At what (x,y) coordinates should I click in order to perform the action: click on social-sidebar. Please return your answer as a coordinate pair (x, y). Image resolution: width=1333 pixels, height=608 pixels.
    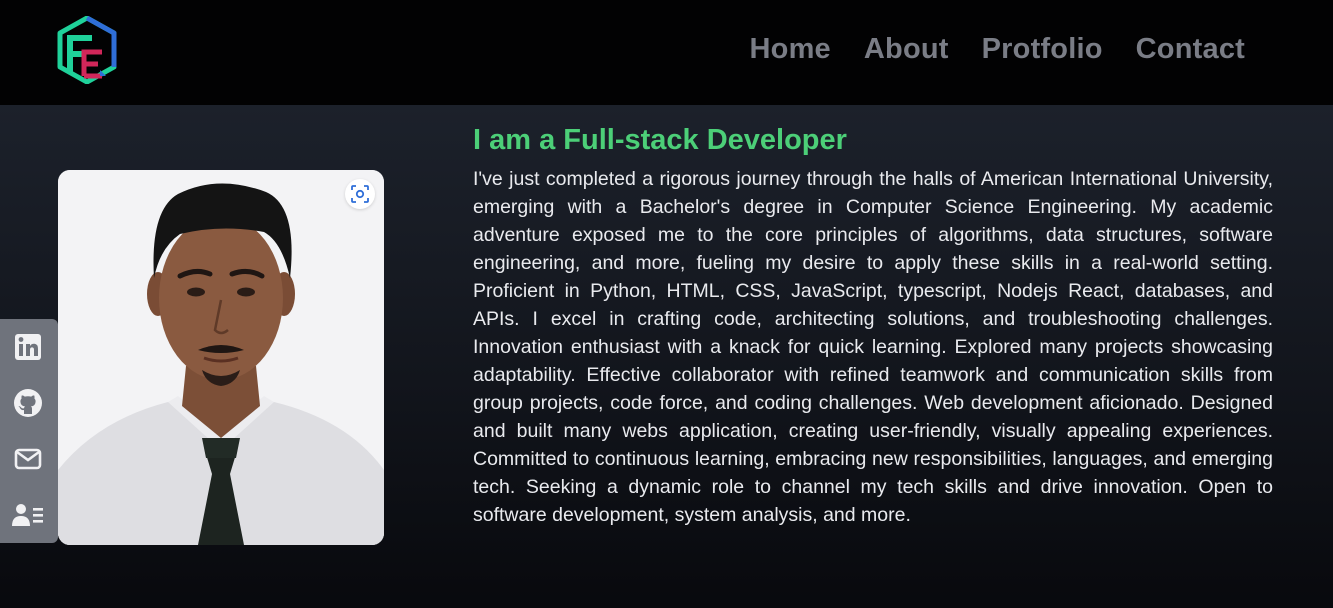
    Looking at the image, I should click on (29, 431).